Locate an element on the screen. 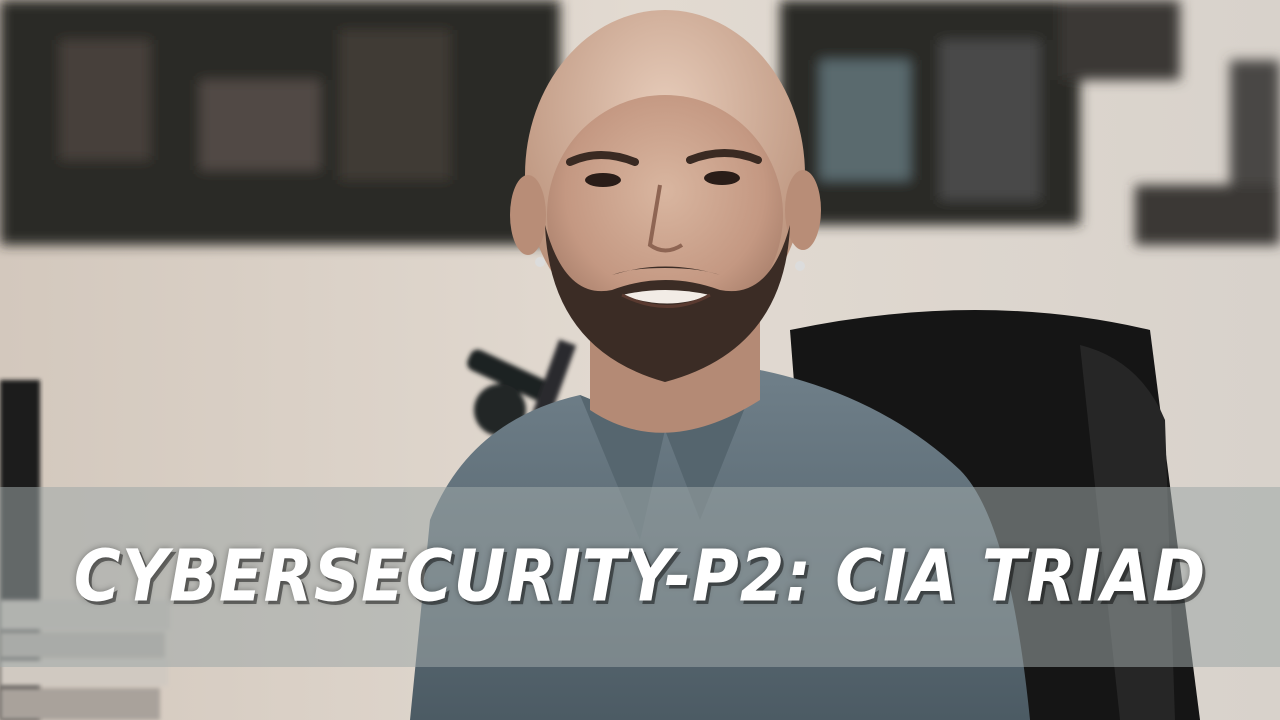 Image resolution: width=1280 pixels, height=720 pixels. thumbnail-title: CYBERSECURITY-P2: CIA TRIAD is located at coordinates (640, 577).